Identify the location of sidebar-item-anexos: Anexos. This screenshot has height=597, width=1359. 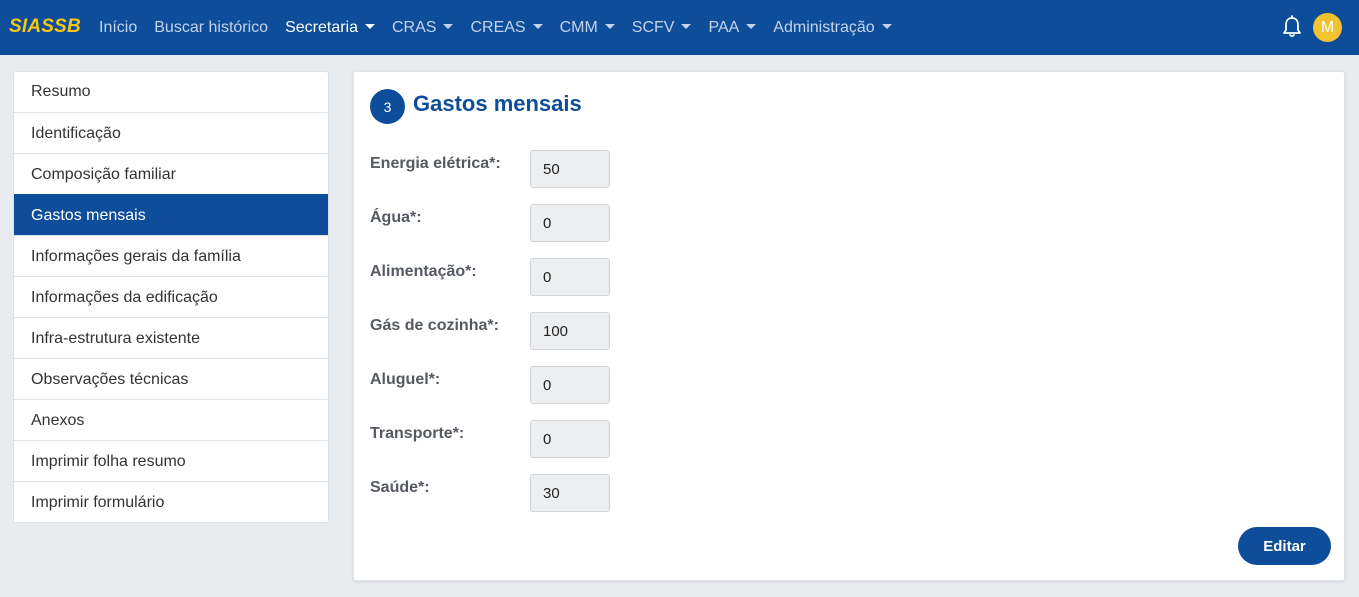
(171, 419).